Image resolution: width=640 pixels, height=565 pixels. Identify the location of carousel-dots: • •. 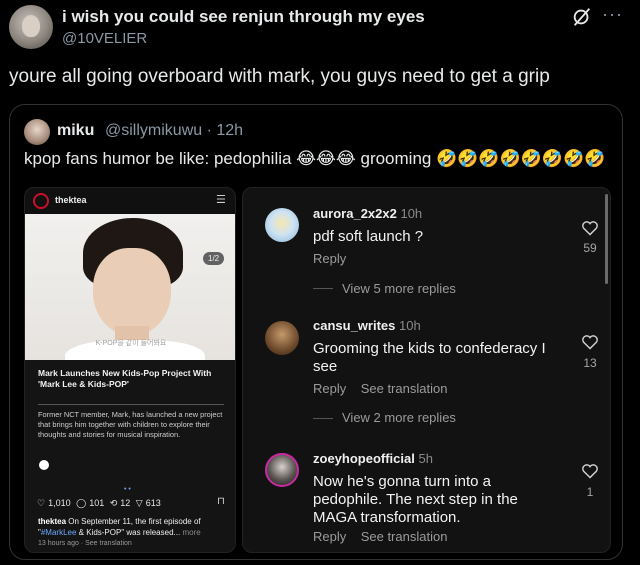
(127, 489).